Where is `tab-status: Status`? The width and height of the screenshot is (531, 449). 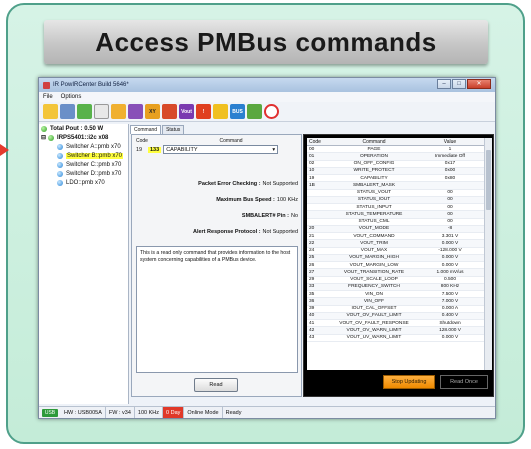 tab-status: Status is located at coordinates (173, 129).